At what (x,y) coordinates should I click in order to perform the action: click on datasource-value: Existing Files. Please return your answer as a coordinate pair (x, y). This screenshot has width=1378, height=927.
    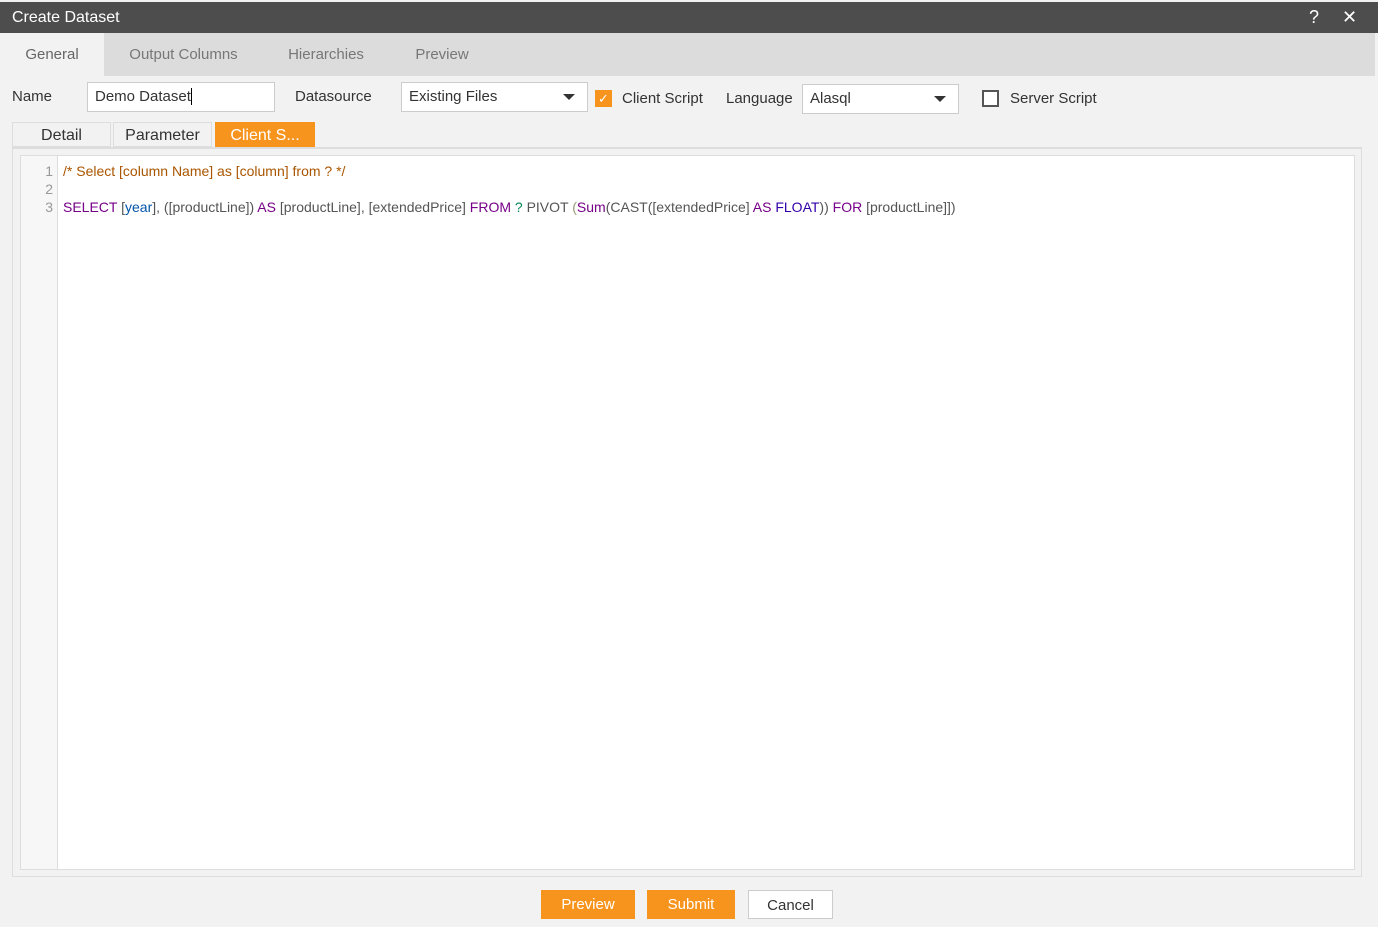
    Looking at the image, I should click on (453, 96).